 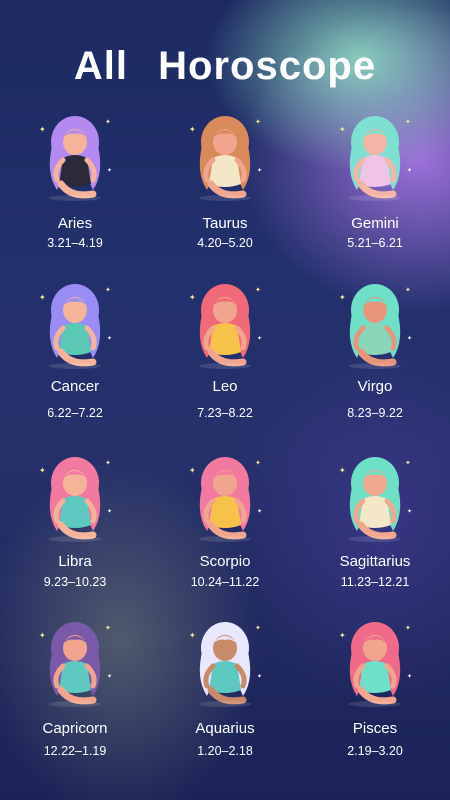 I want to click on pisces-figure-icon: ✦ ✦ ✦, so click(x=375, y=664).